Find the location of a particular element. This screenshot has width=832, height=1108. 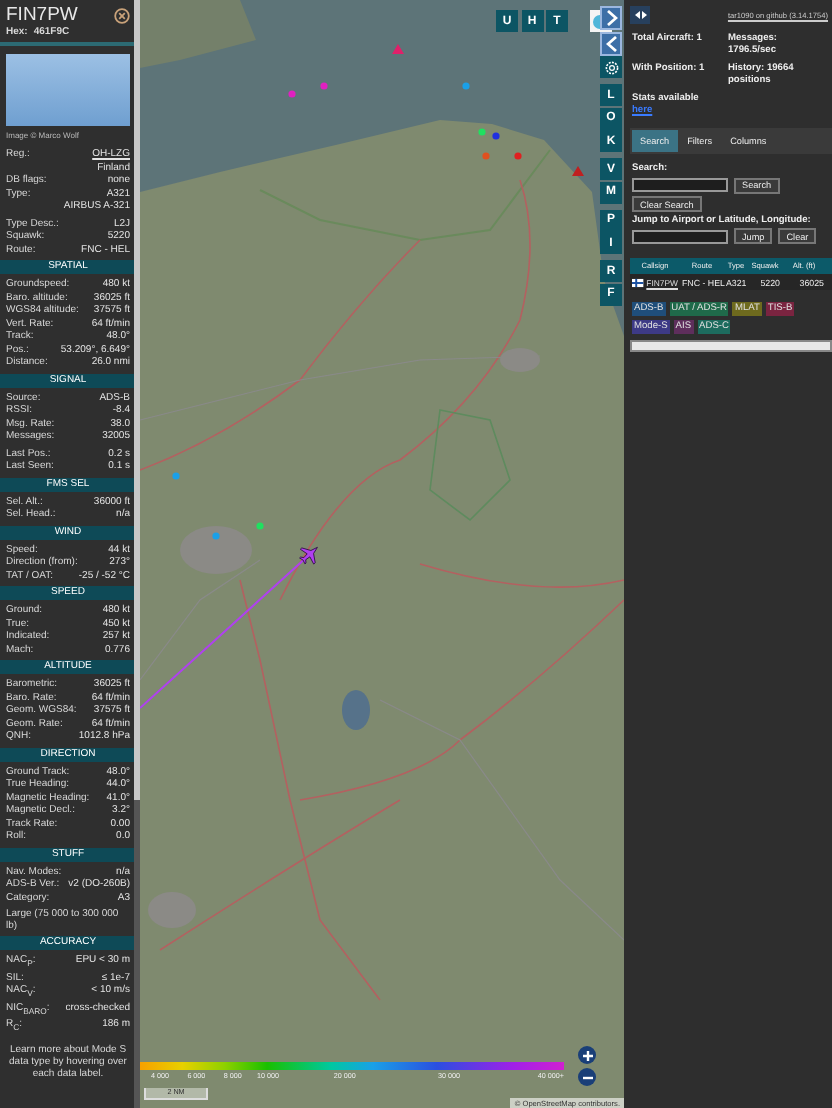

settings-button is located at coordinates (611, 67).